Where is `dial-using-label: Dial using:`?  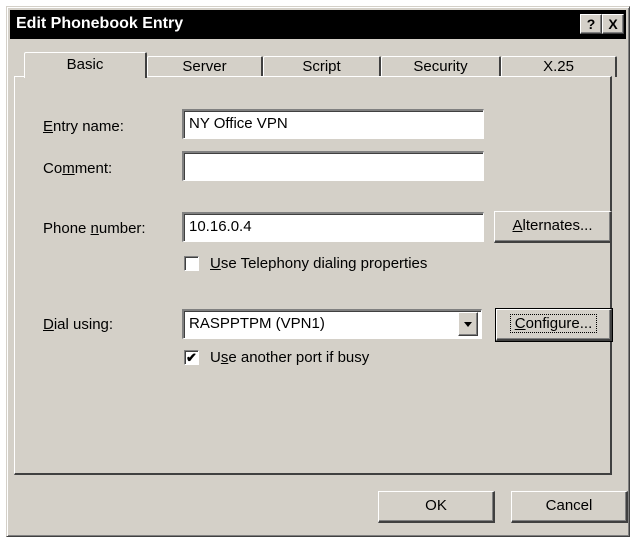
dial-using-label: Dial using: is located at coordinates (78, 324).